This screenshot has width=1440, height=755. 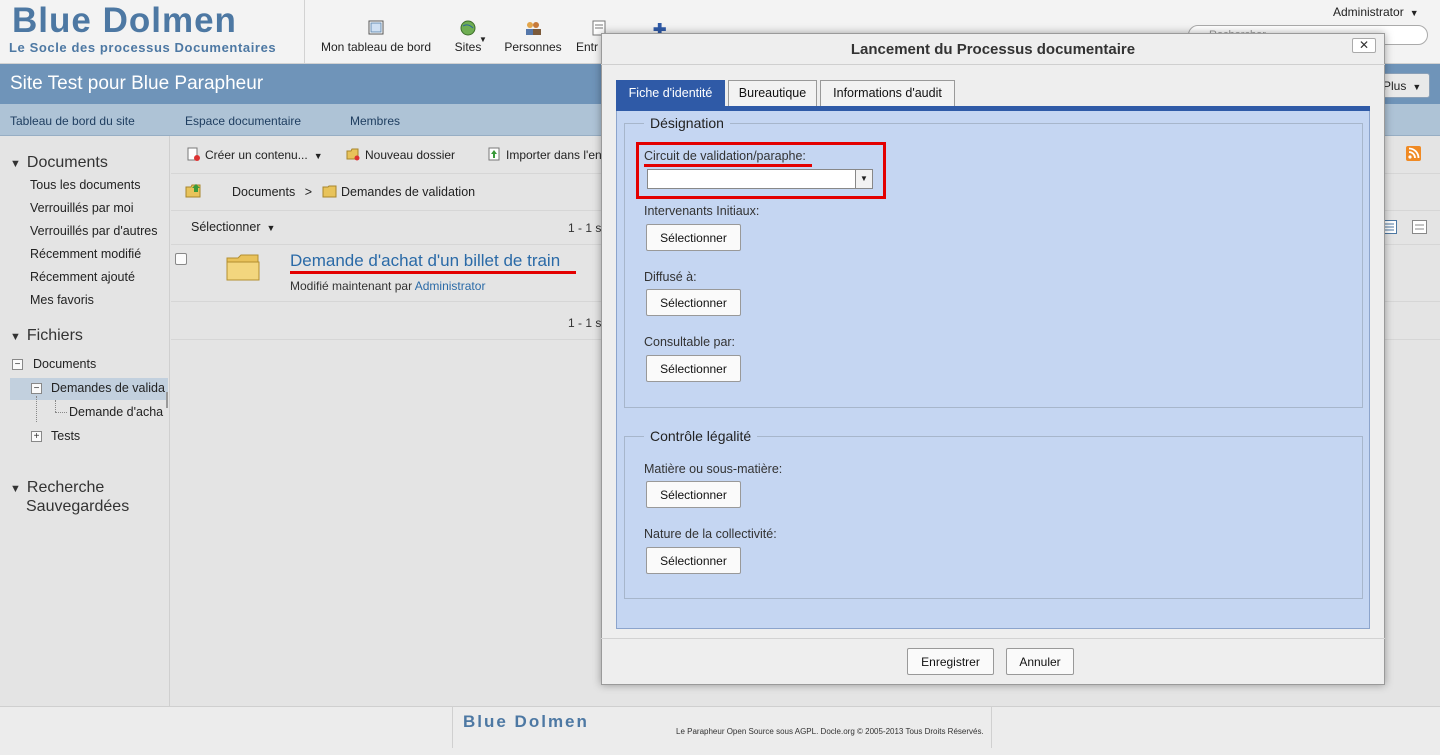 I want to click on tree-node-purchase-request: Demande d'acha, so click(x=117, y=412).